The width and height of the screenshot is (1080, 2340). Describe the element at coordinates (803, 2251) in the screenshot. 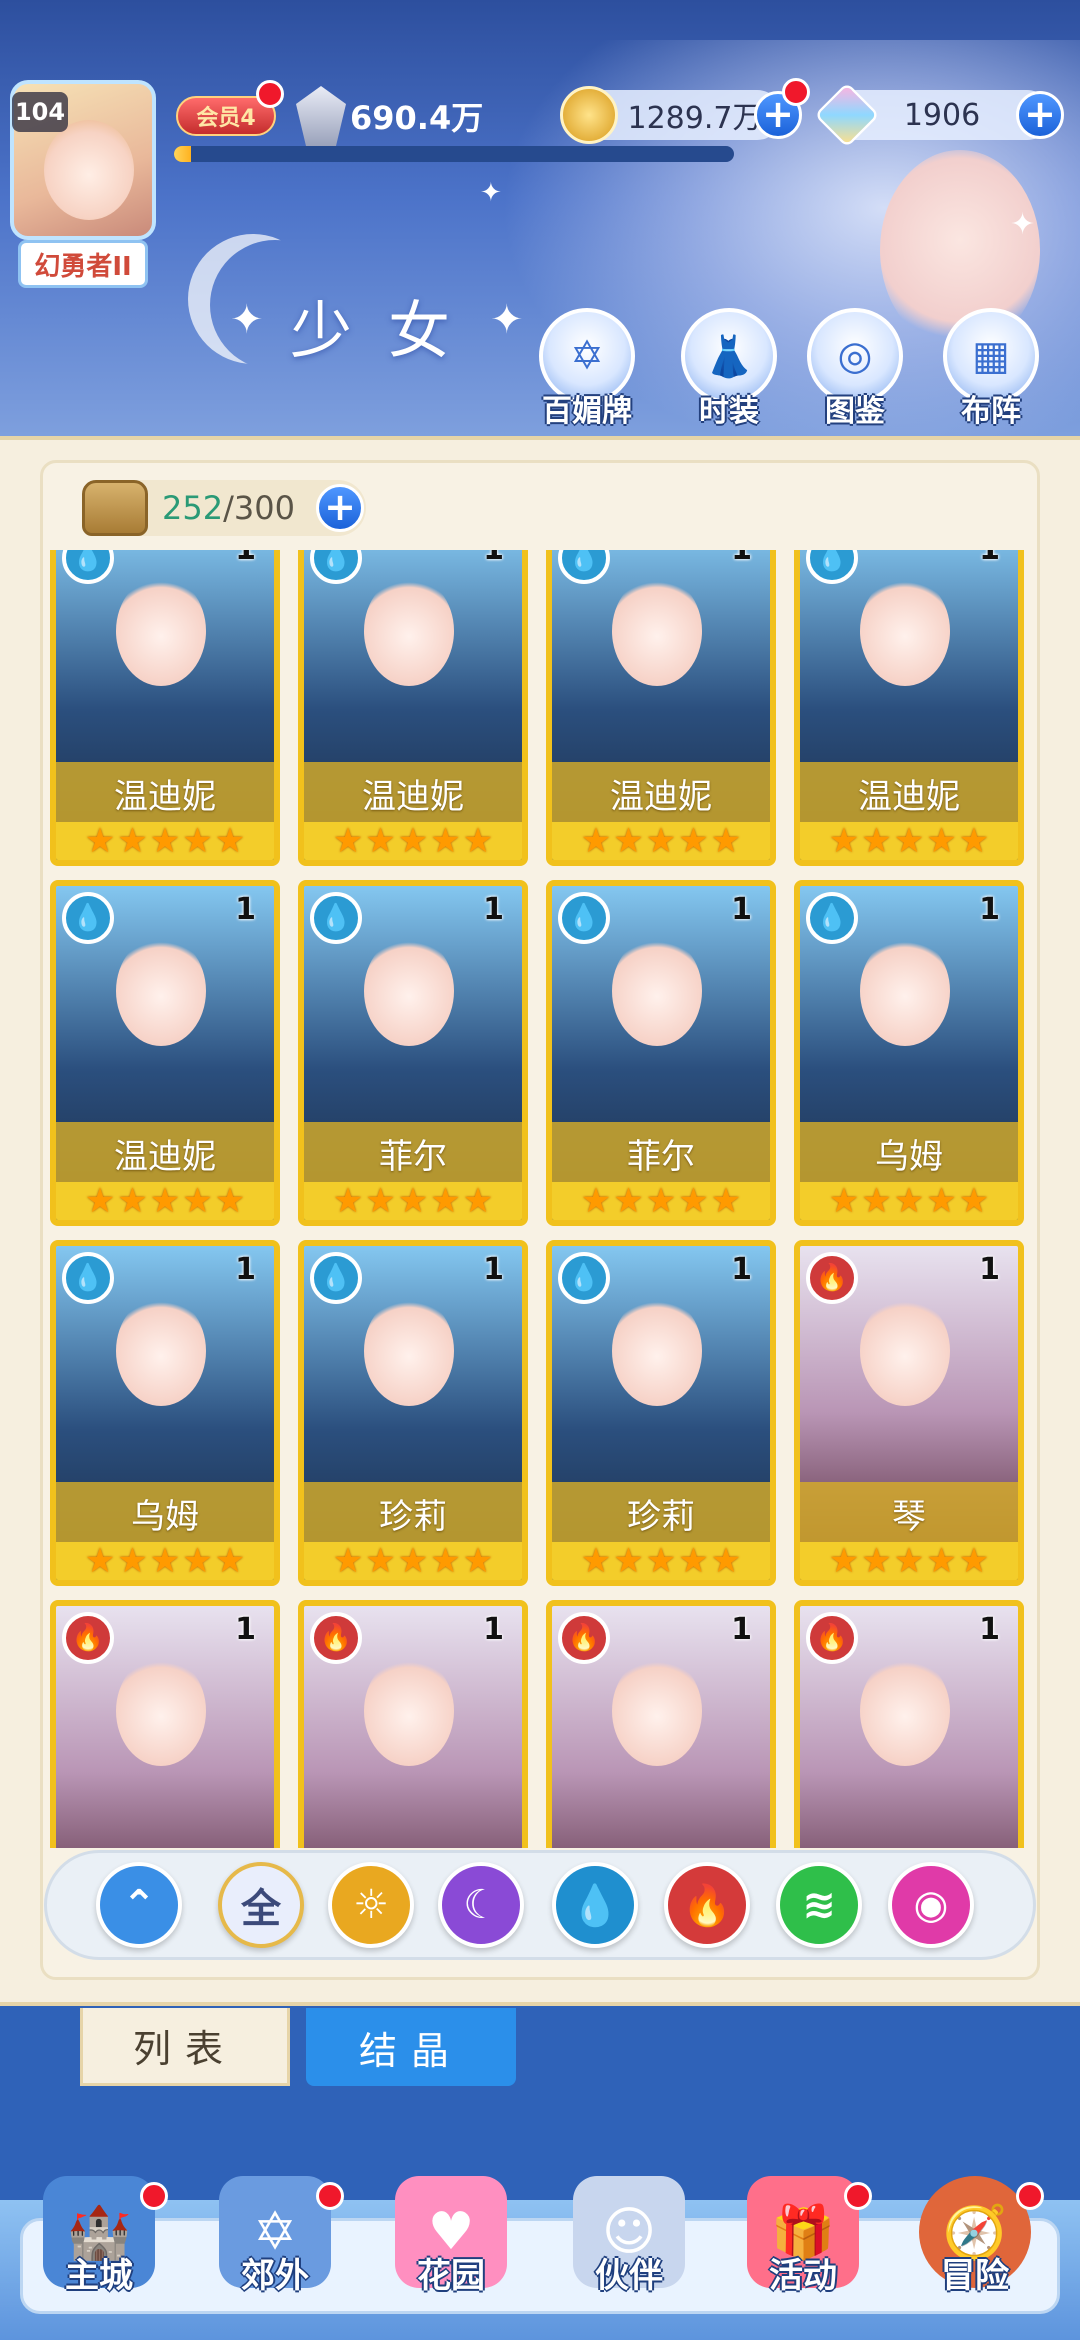

I see `nav-gift: 🎁 活动` at that location.